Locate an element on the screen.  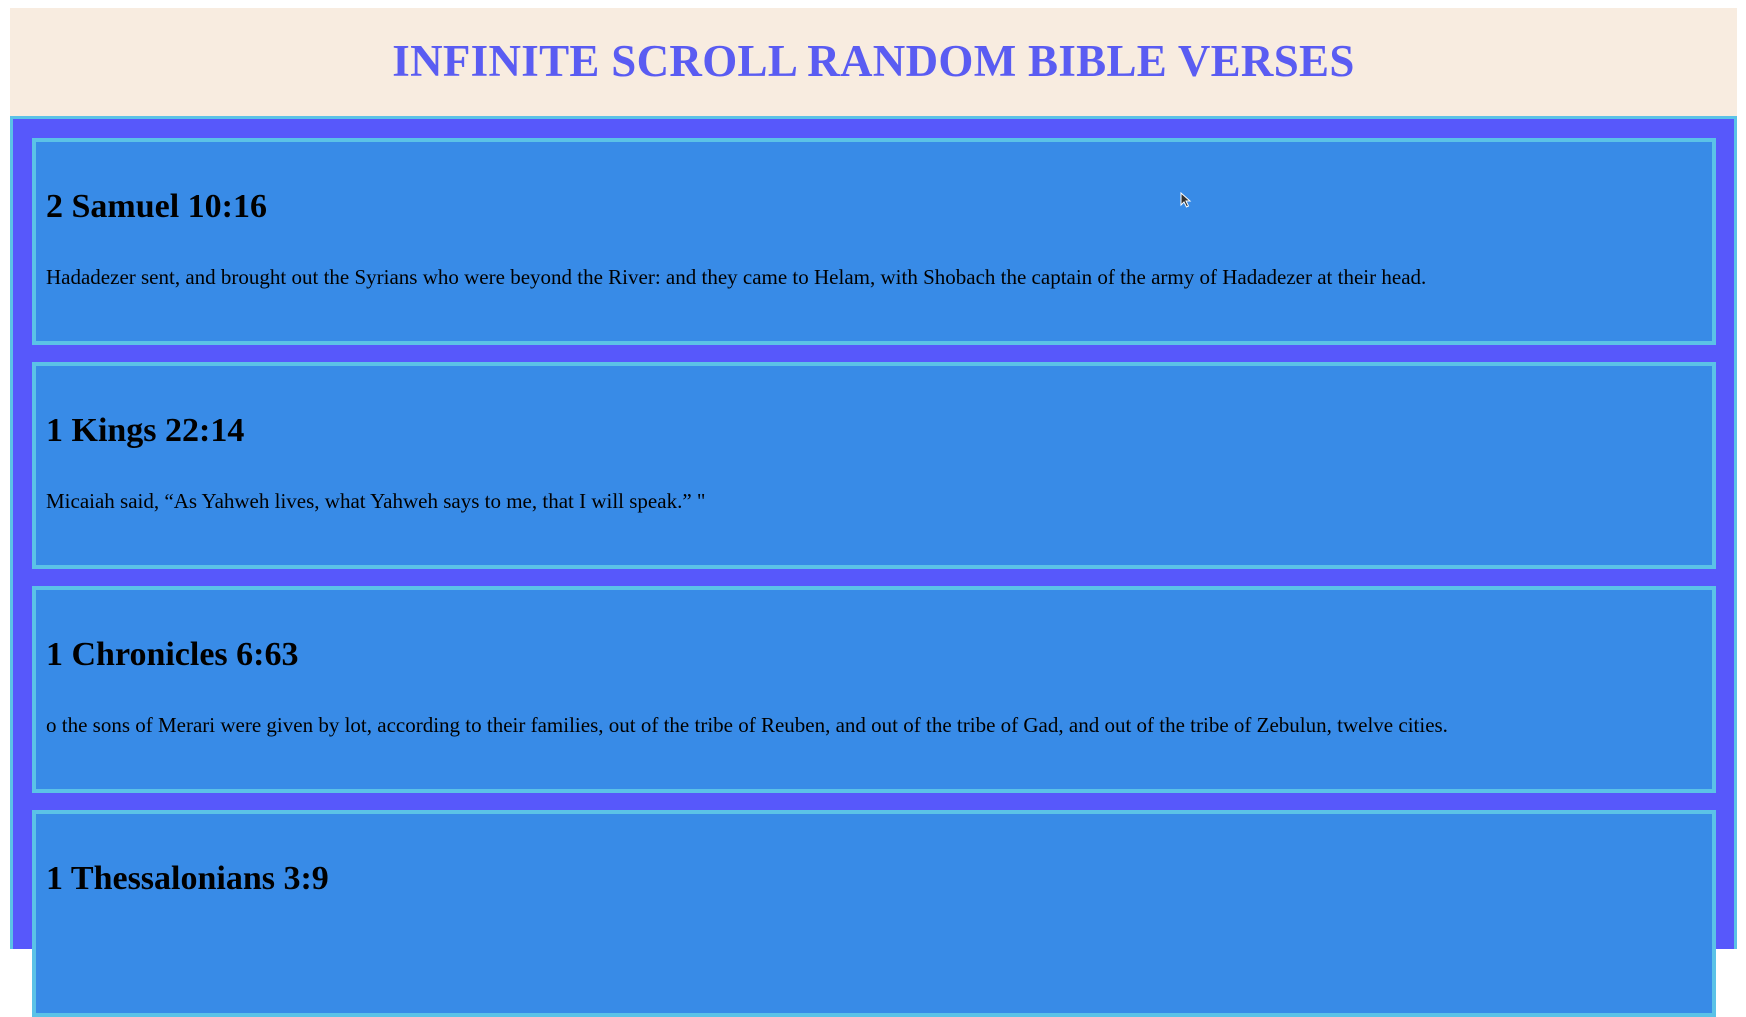
verse-reference: 1 Kings 22:14 is located at coordinates (145, 430).